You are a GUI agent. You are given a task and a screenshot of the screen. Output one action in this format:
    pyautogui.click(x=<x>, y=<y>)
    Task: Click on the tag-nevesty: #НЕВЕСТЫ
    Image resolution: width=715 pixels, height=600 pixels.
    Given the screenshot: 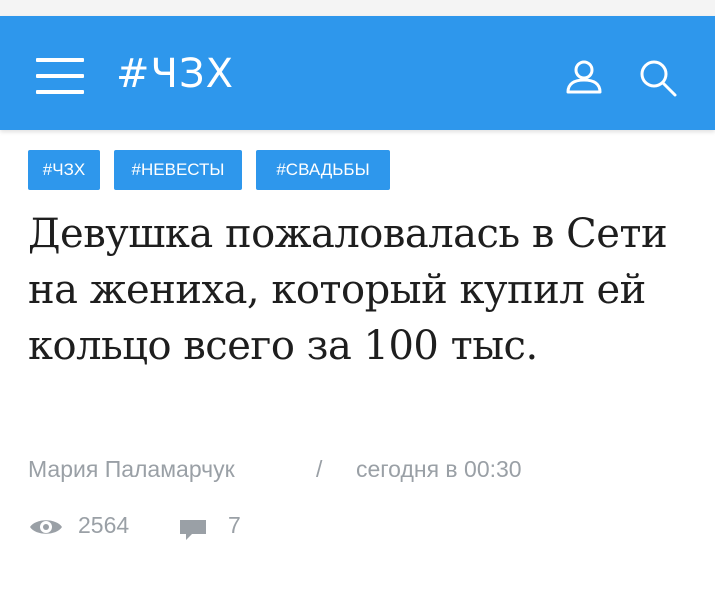 What is the action you would take?
    pyautogui.click(x=178, y=170)
    